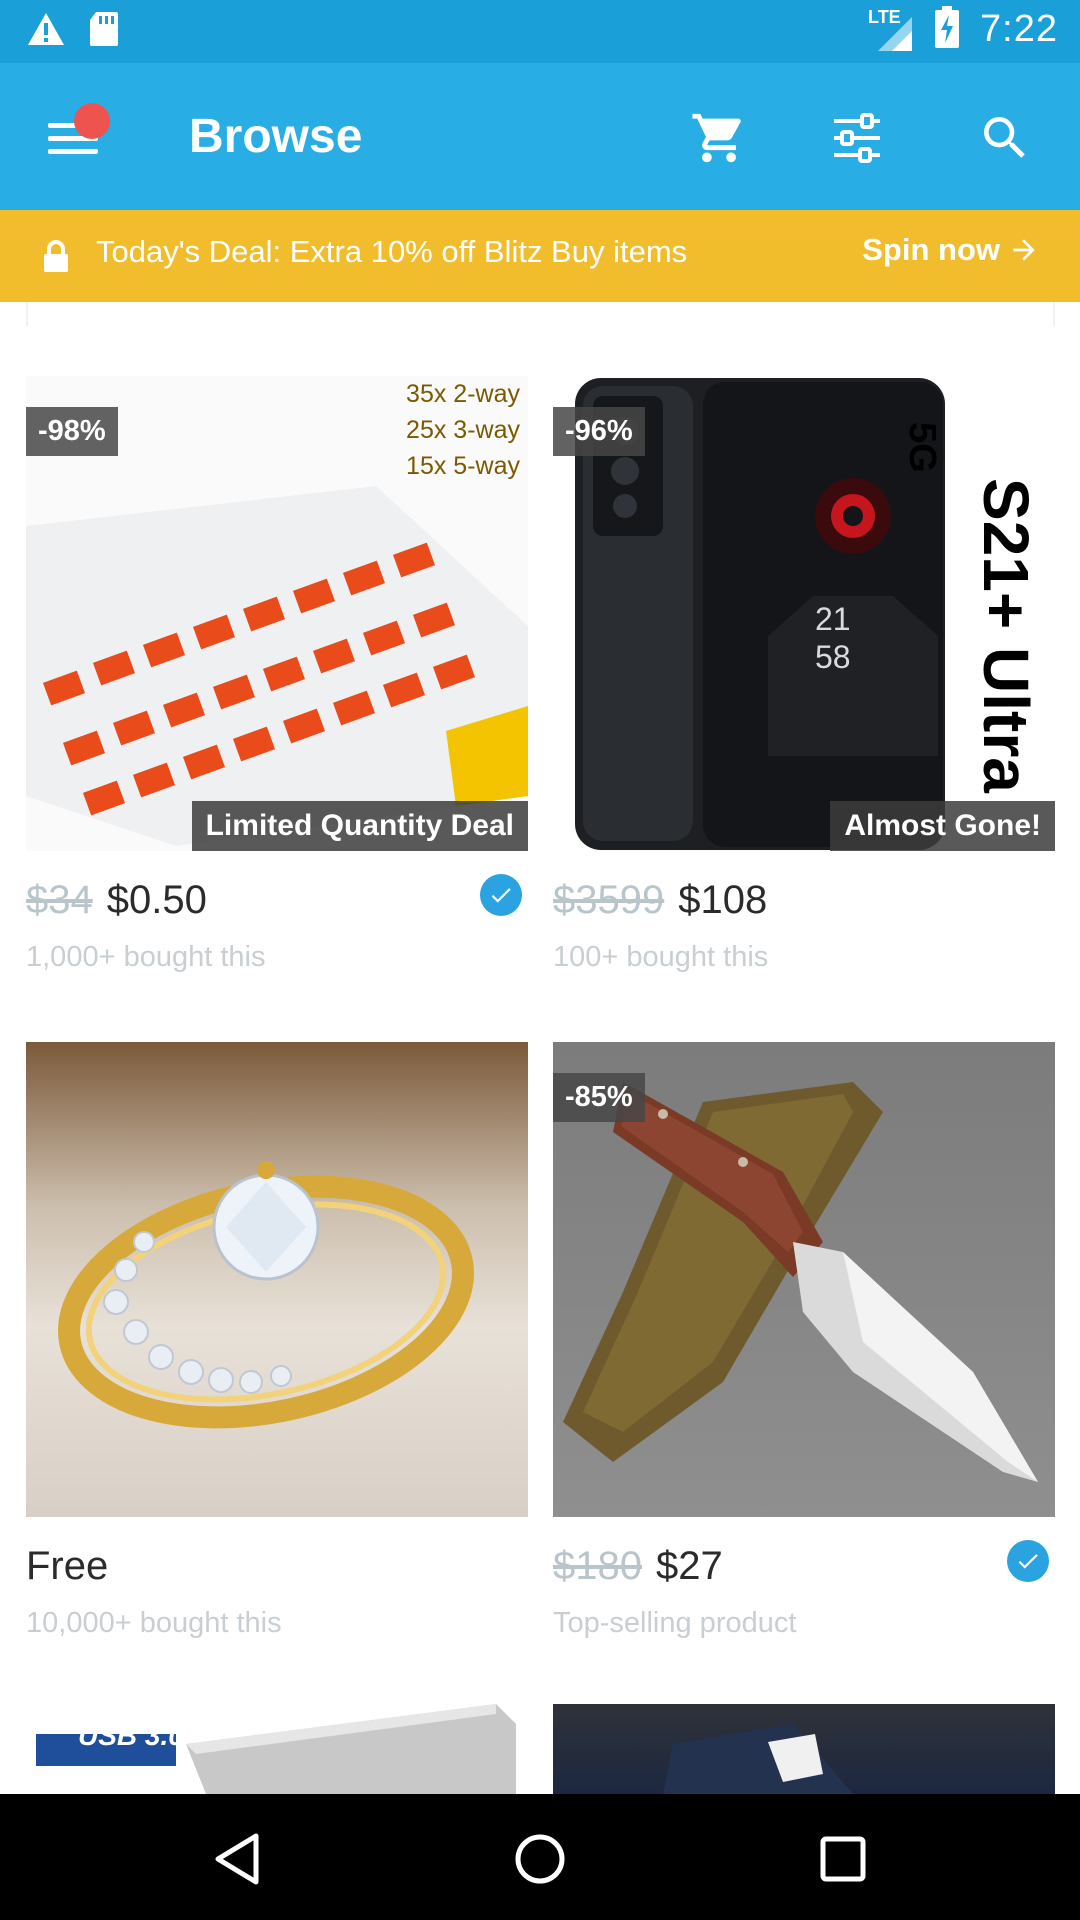 Image resolution: width=1080 pixels, height=1920 pixels. I want to click on page-title: Browse, so click(276, 136).